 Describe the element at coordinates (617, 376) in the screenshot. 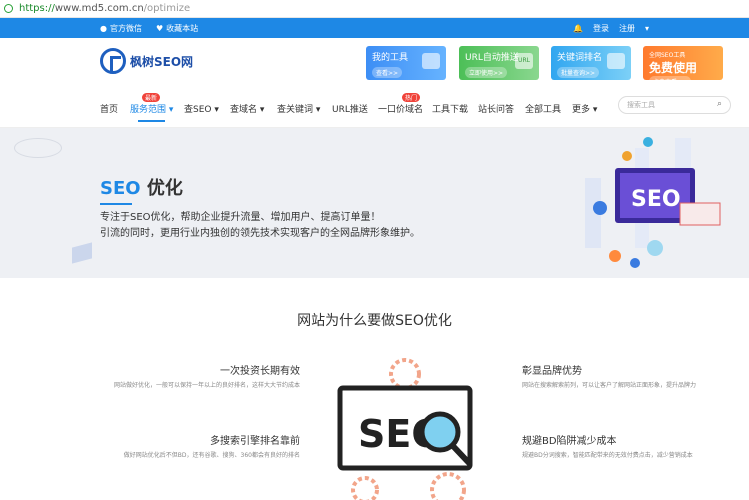

I see `reason-brand: 彰显品牌优势 网站在搜索解索前列，可以让客户了解网站正面形象，提升品牌力` at that location.